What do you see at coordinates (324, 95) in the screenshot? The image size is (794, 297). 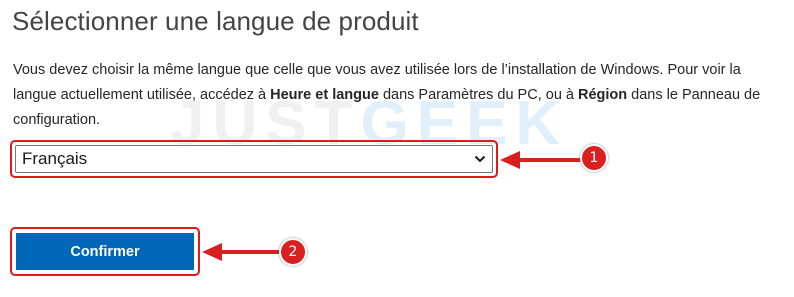 I see `time-language-label: Heure et langue` at bounding box center [324, 95].